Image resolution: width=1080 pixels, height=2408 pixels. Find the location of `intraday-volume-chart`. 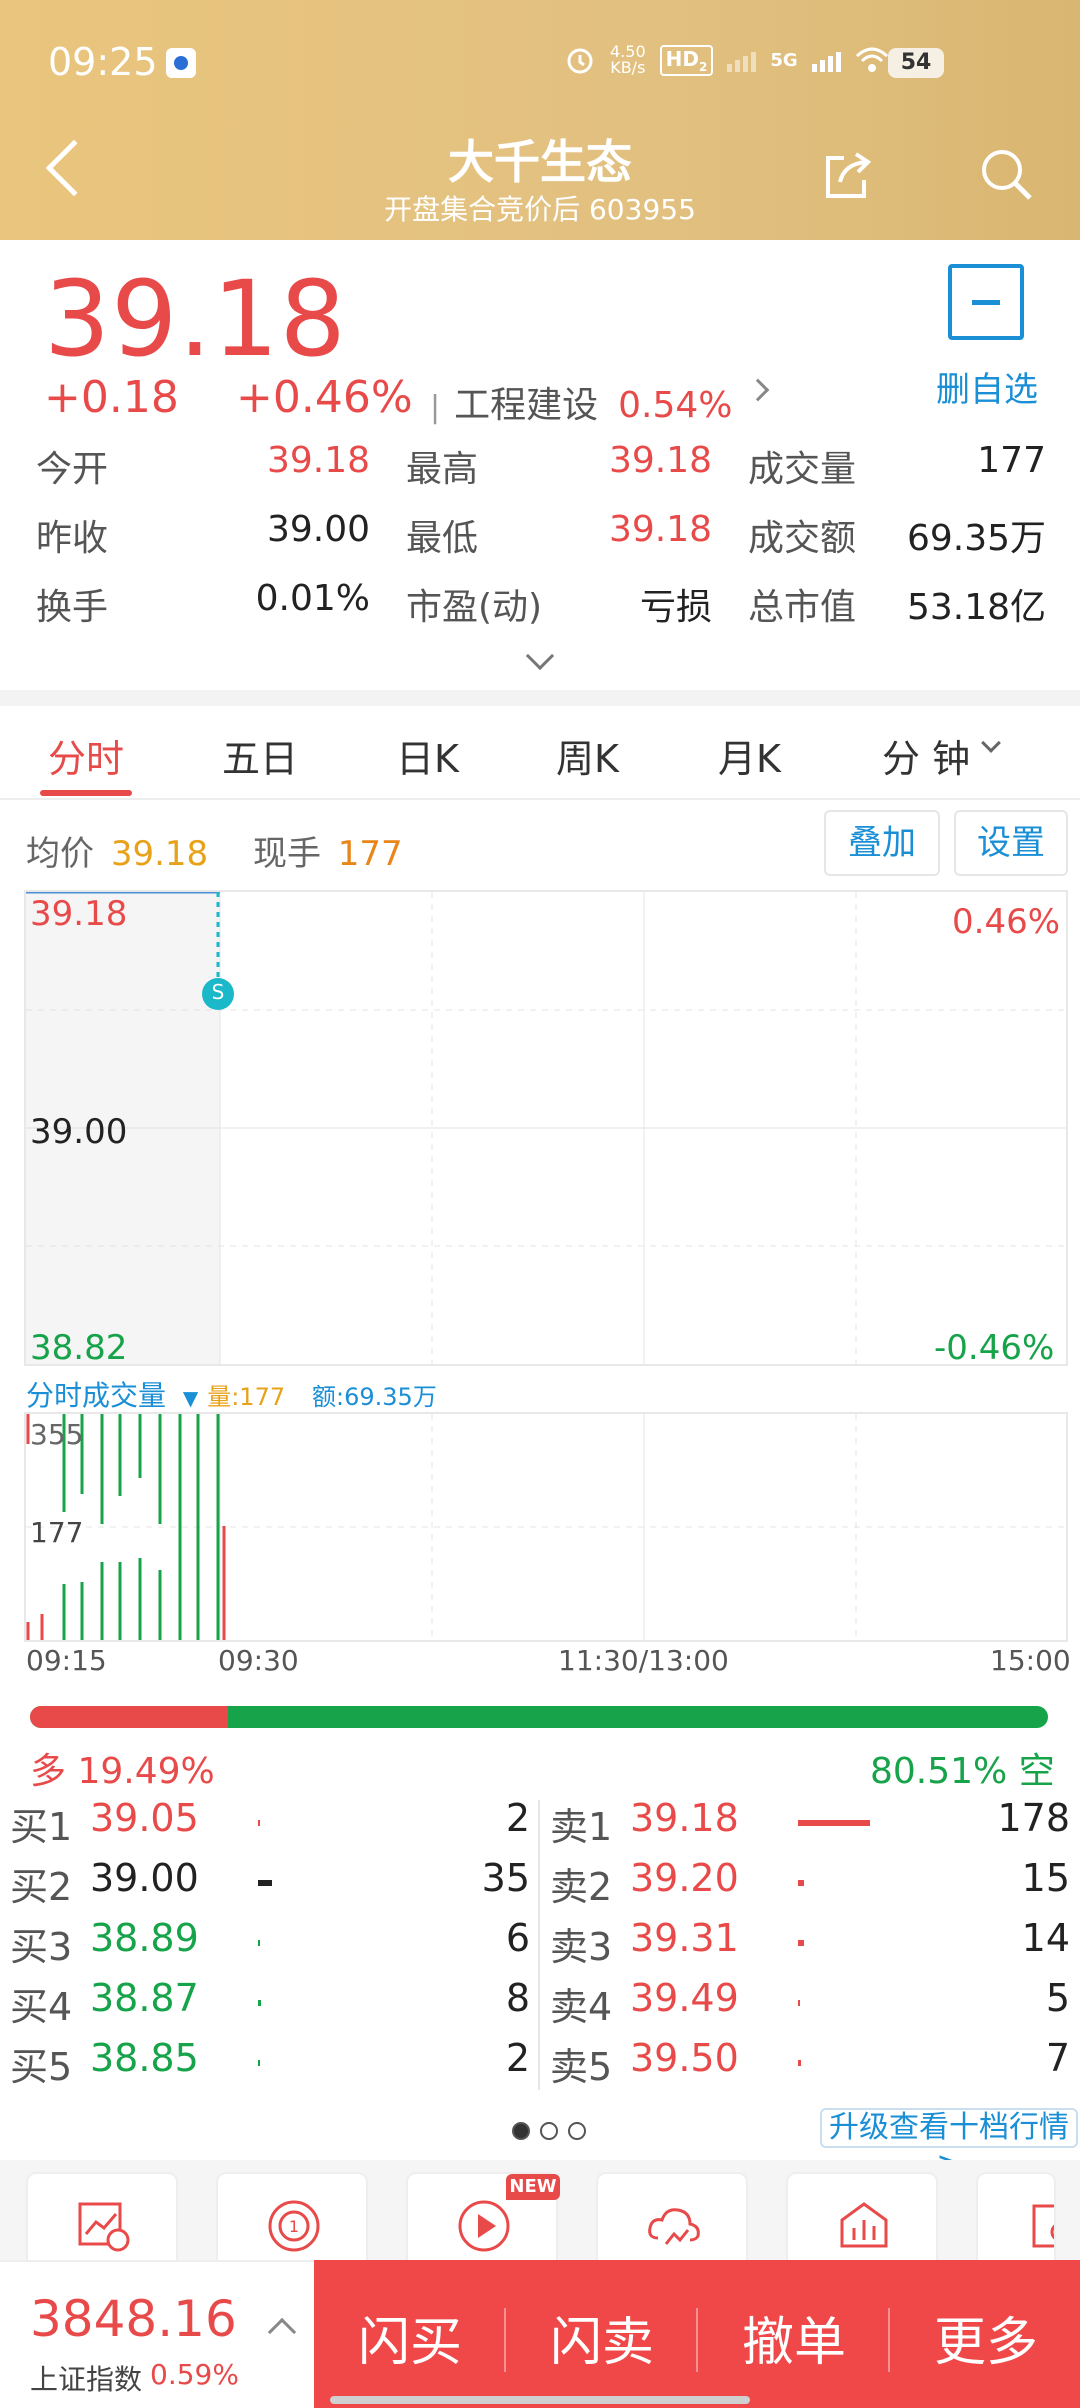

intraday-volume-chart is located at coordinates (546, 1527).